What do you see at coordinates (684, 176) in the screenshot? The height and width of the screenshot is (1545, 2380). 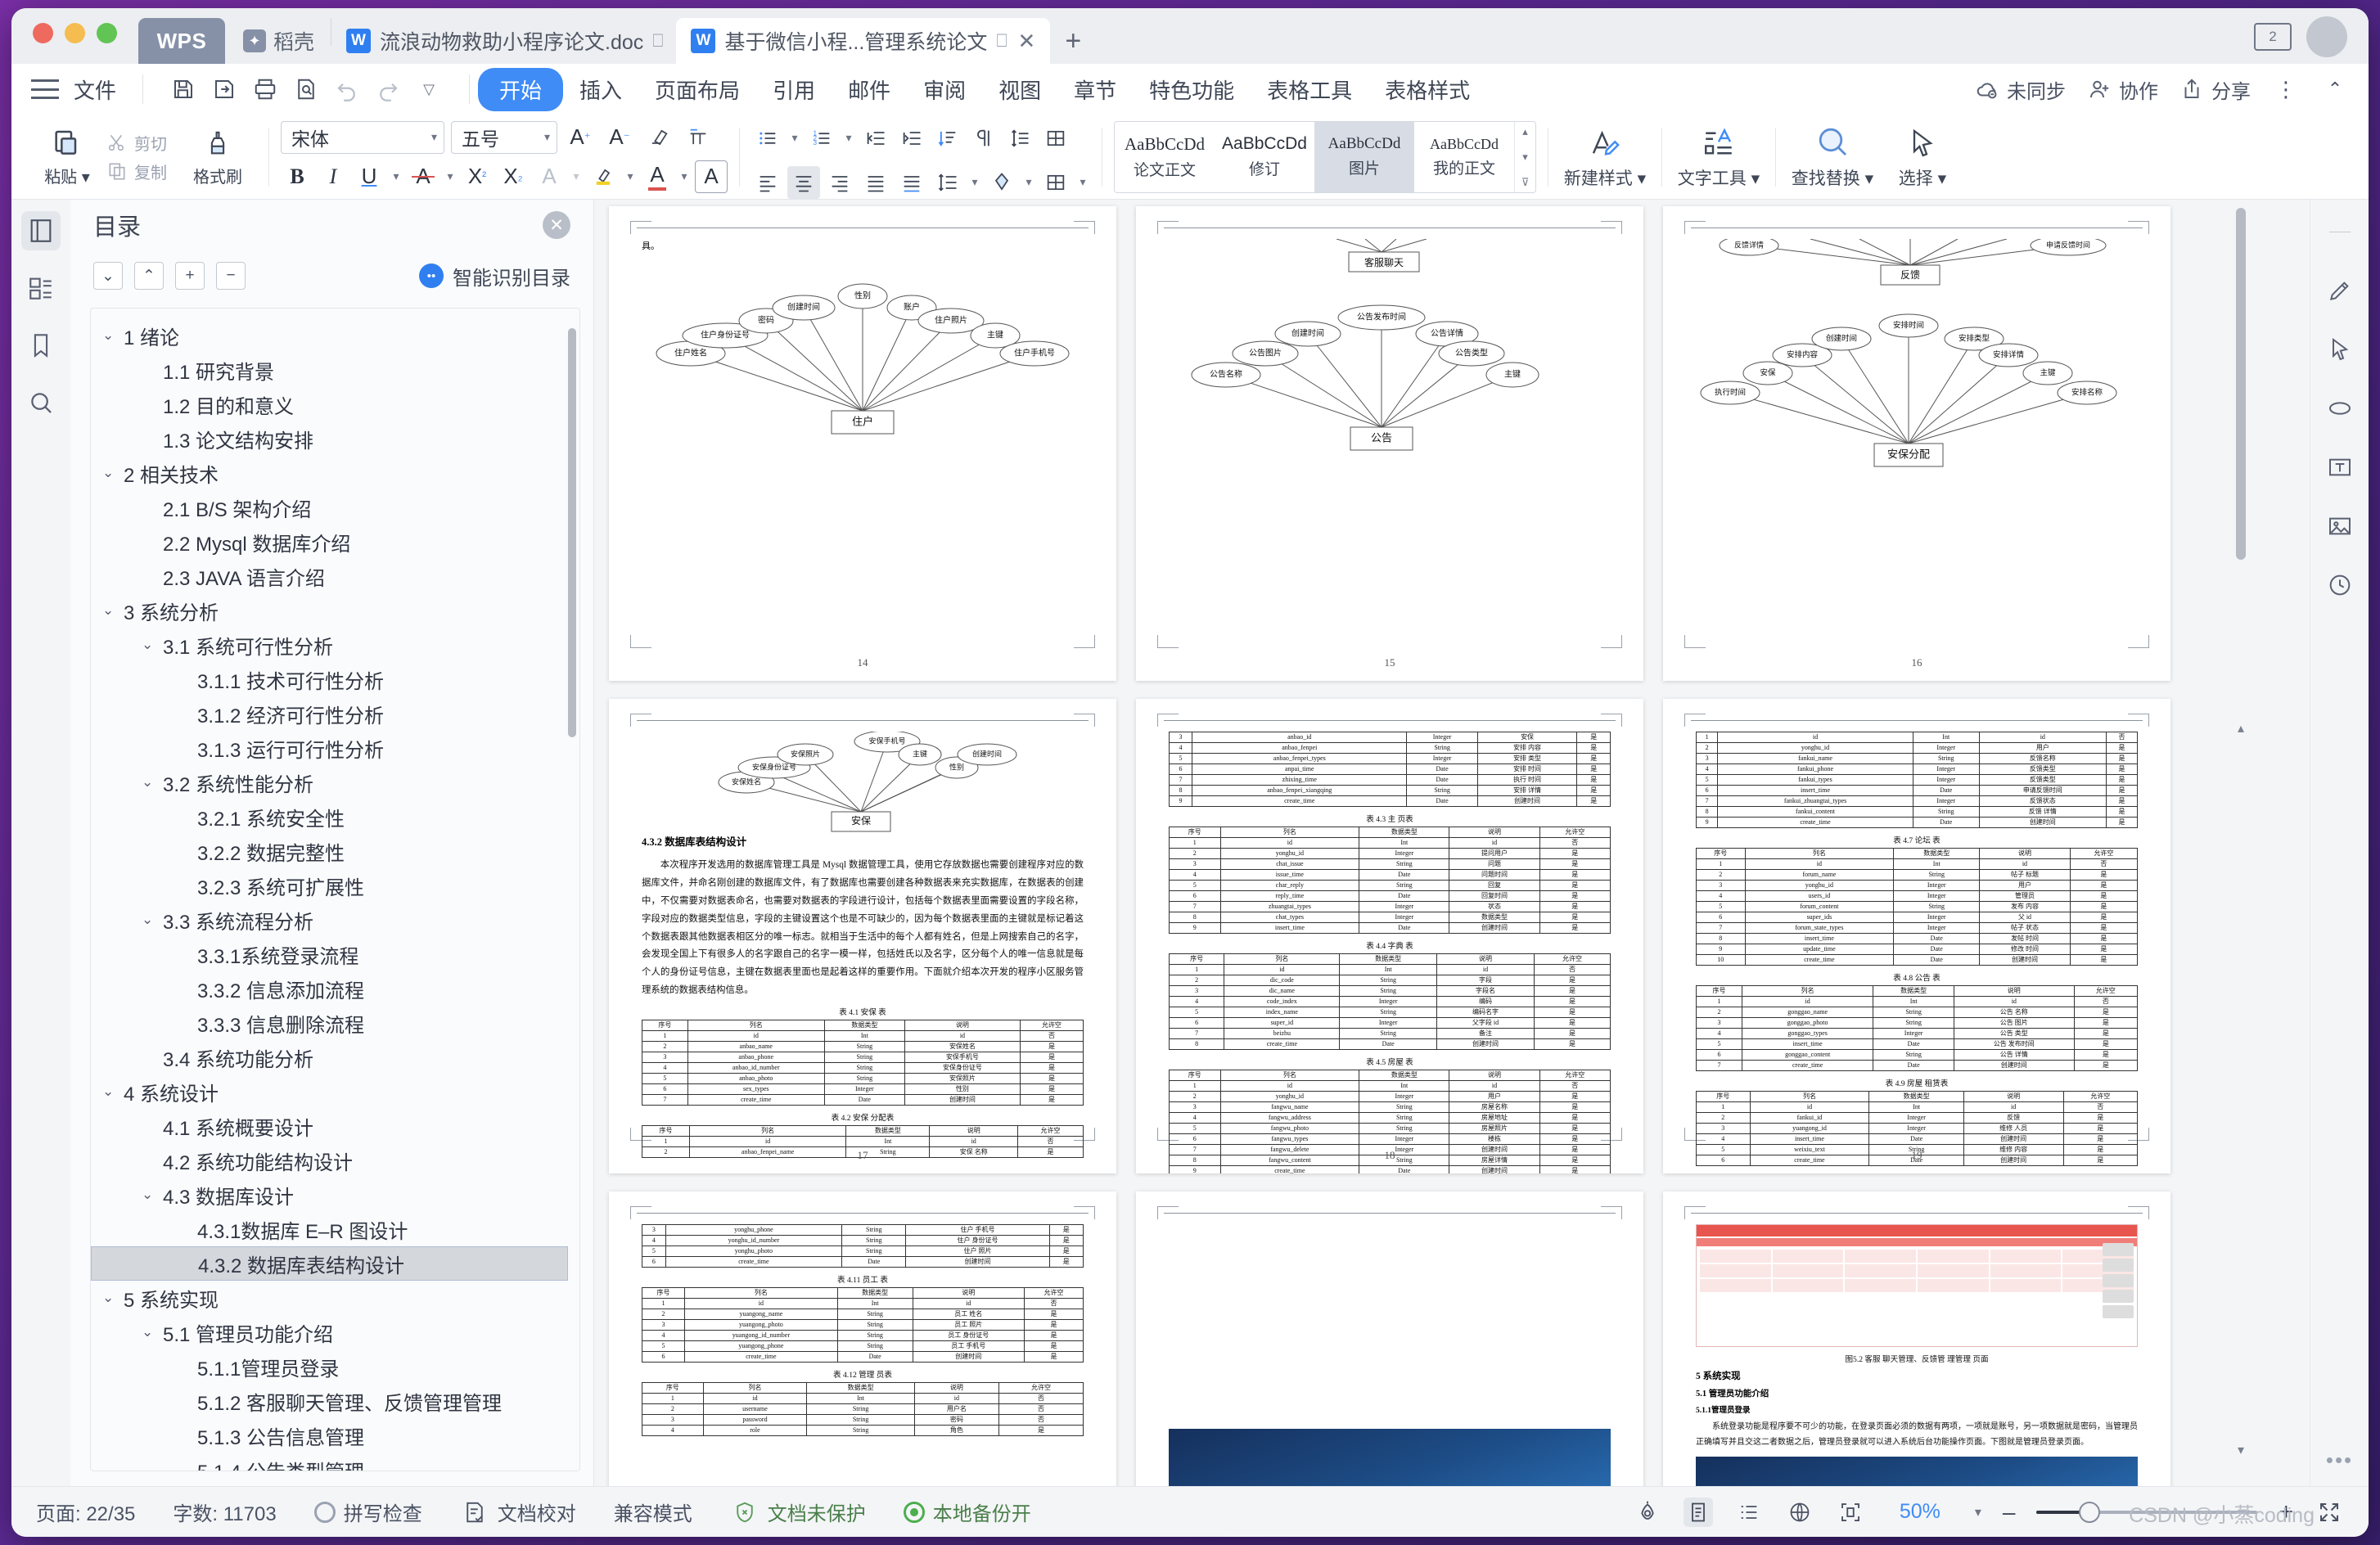 I see `font-color-dropdown: ▾` at bounding box center [684, 176].